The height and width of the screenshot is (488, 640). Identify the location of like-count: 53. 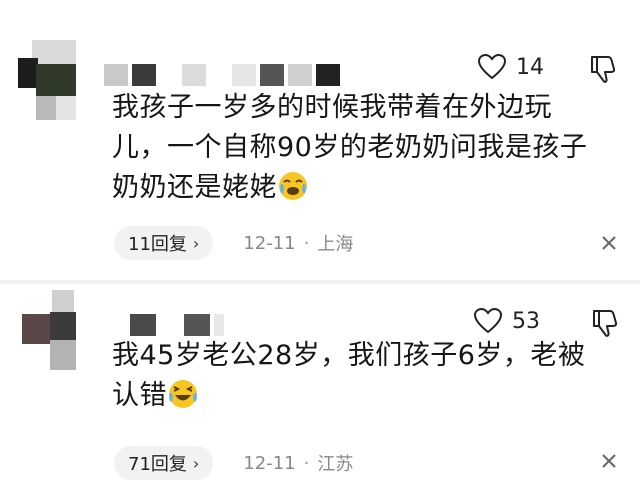
(526, 321).